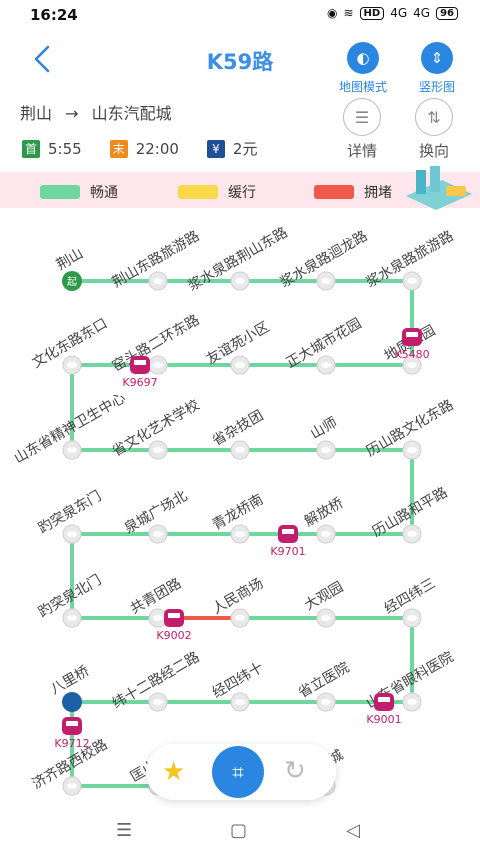  I want to click on city-illustration, so click(439, 188).